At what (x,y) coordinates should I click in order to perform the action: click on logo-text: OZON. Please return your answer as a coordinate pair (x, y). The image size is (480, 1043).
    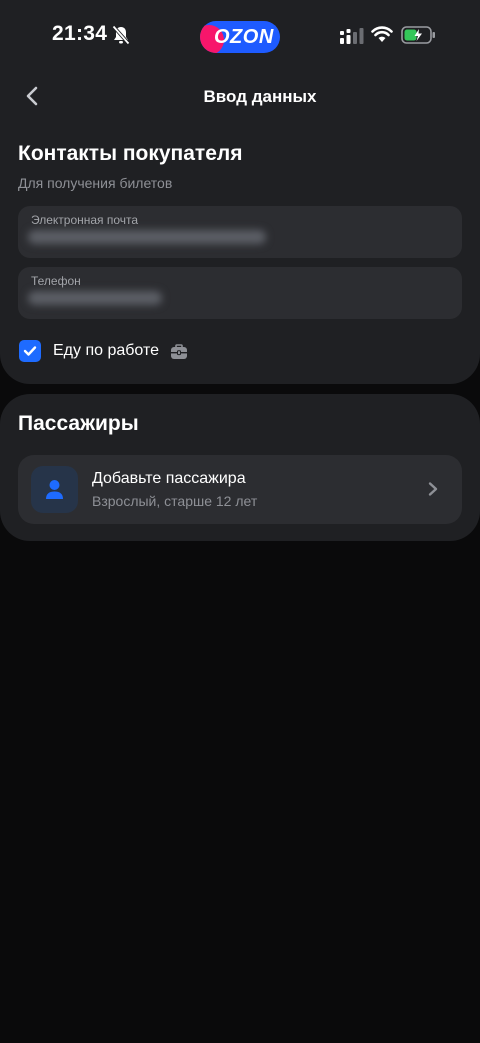
    Looking at the image, I should click on (244, 37).